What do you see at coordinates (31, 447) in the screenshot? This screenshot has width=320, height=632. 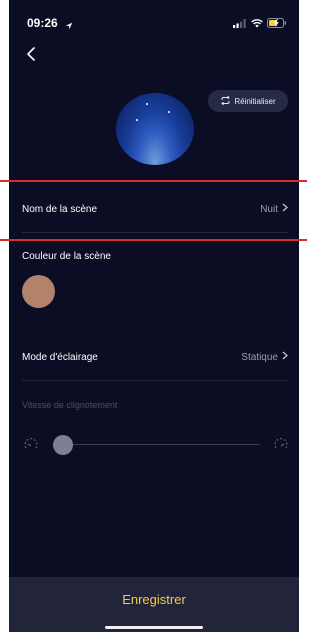 I see `slow-speed-icon` at bounding box center [31, 447].